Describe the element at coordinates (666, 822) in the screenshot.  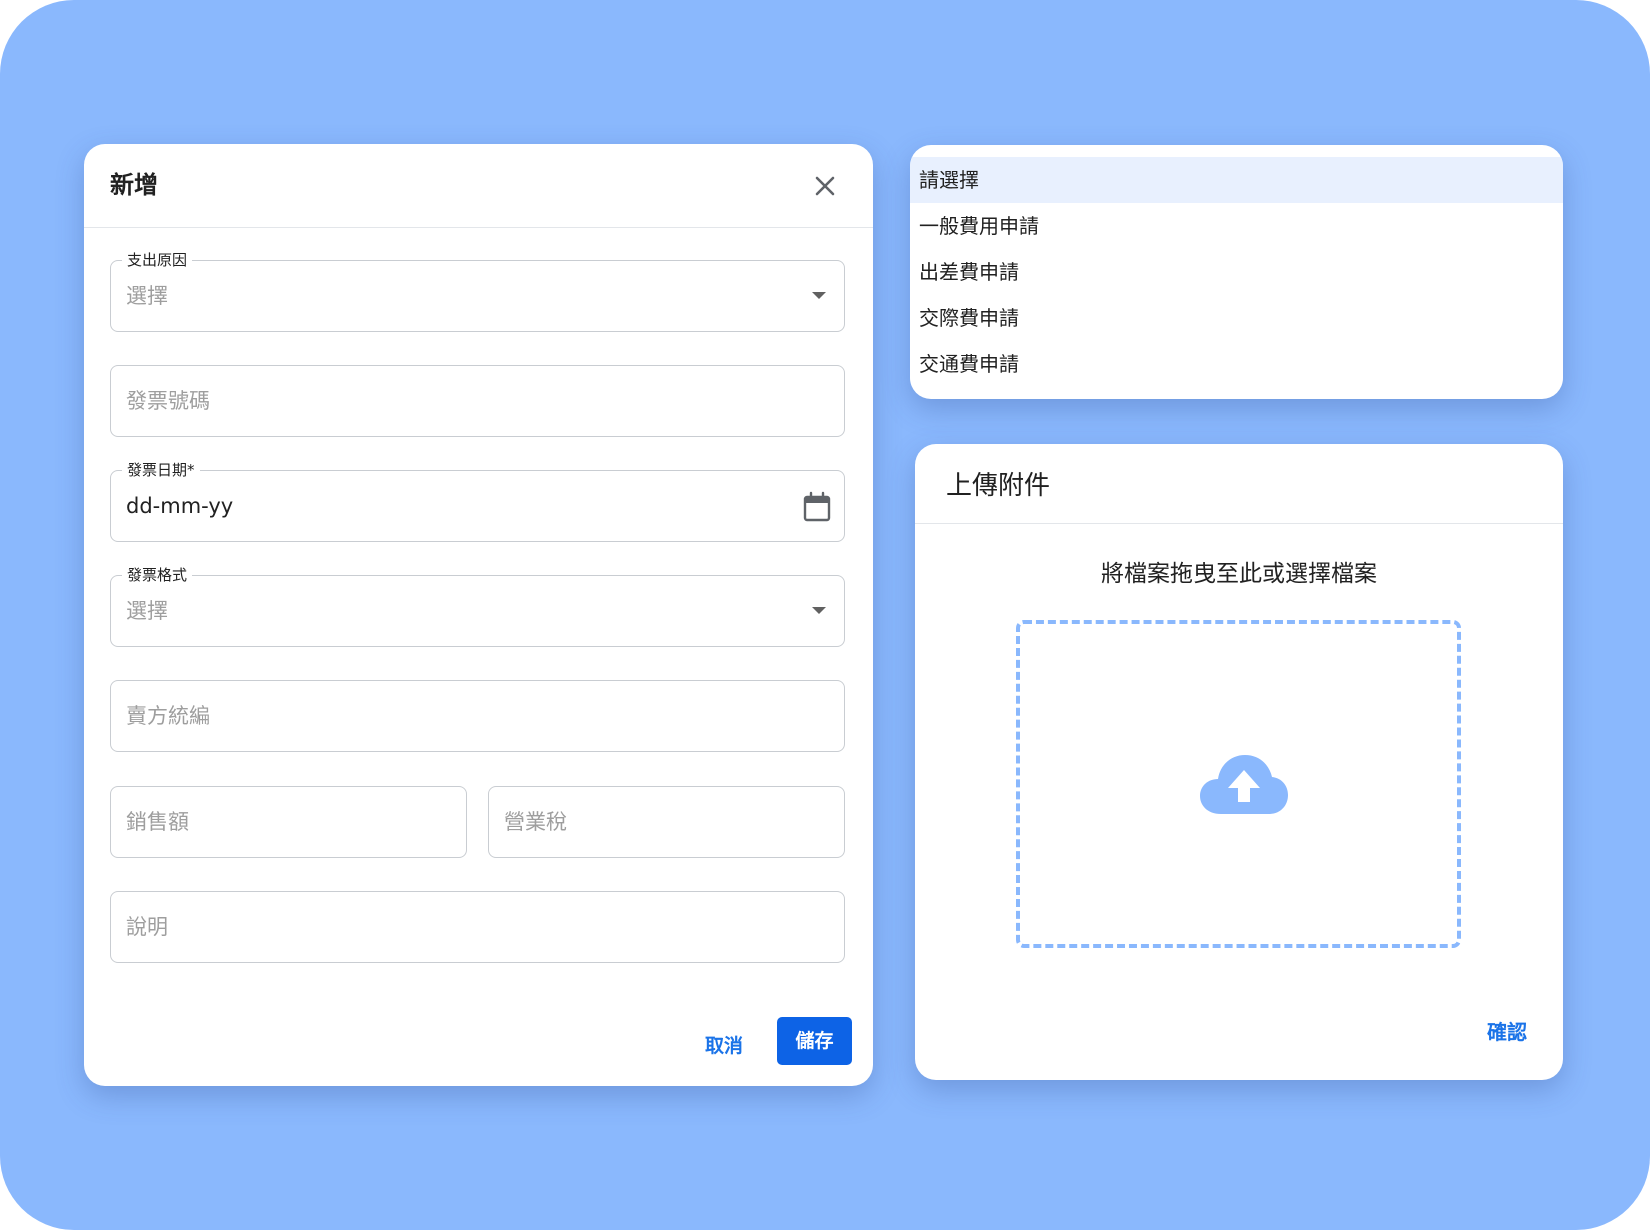
I see `business-tax-field: 營業稅` at that location.